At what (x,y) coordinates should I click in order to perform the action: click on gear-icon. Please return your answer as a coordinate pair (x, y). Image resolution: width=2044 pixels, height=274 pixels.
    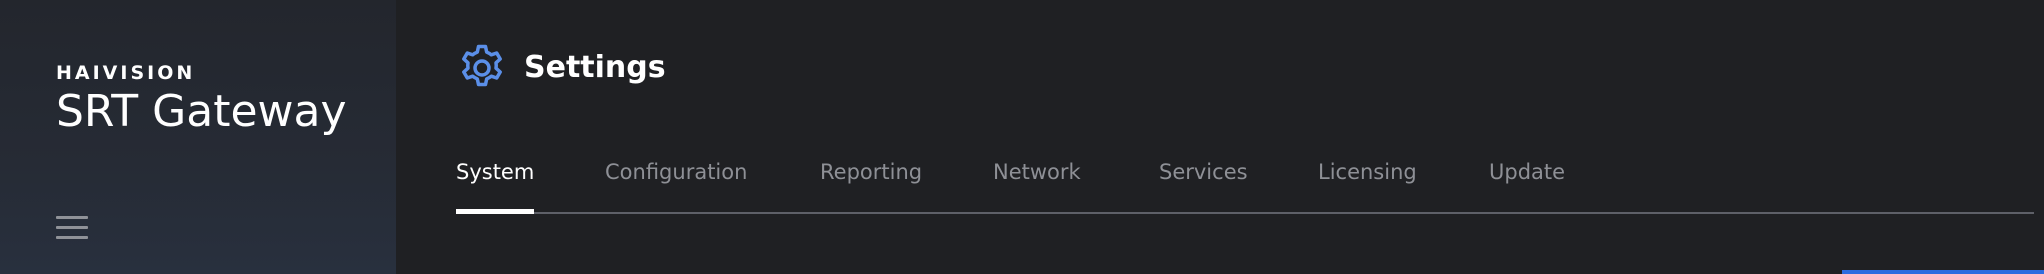
    Looking at the image, I should click on (482, 65).